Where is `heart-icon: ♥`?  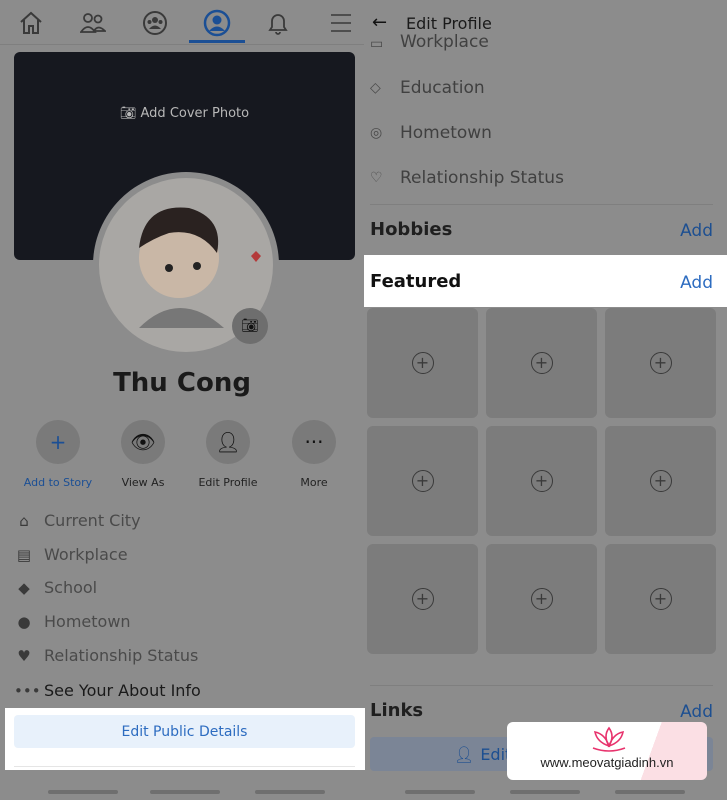
heart-icon: ♥ is located at coordinates (24, 655).